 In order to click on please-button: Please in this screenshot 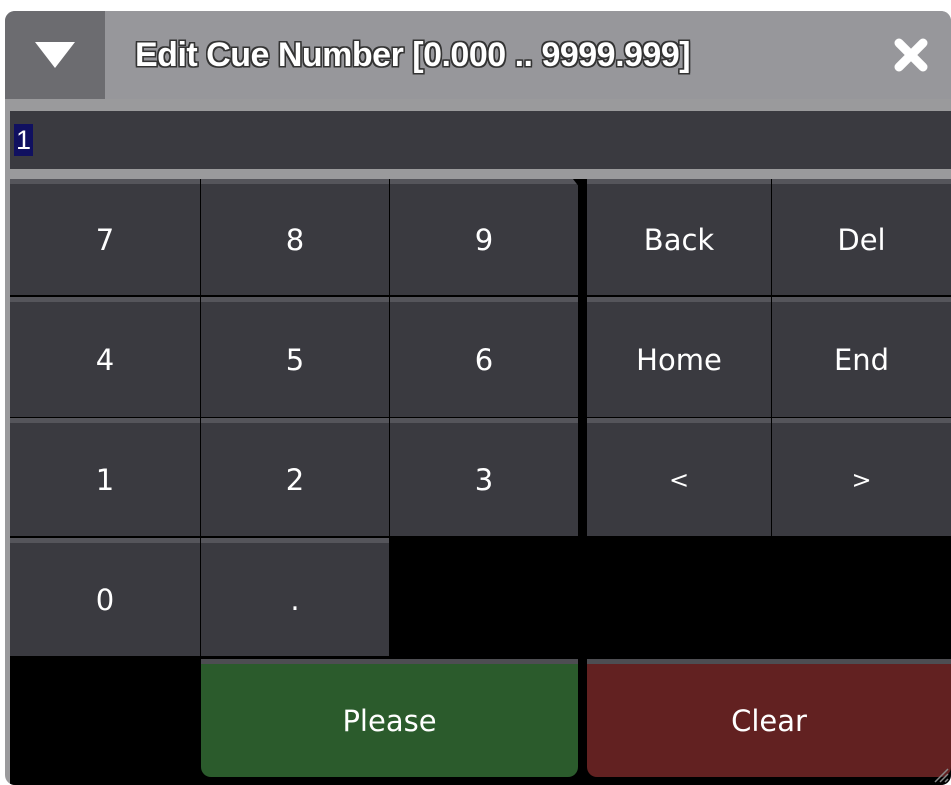, I will do `click(389, 718)`.